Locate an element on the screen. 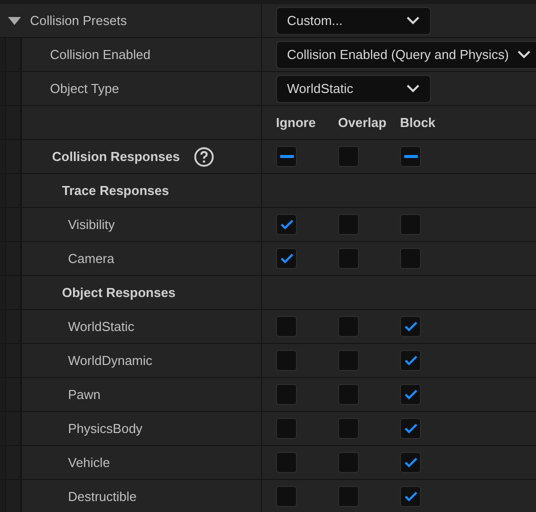 The height and width of the screenshot is (512, 536). channel-label: Visibility is located at coordinates (91, 225).